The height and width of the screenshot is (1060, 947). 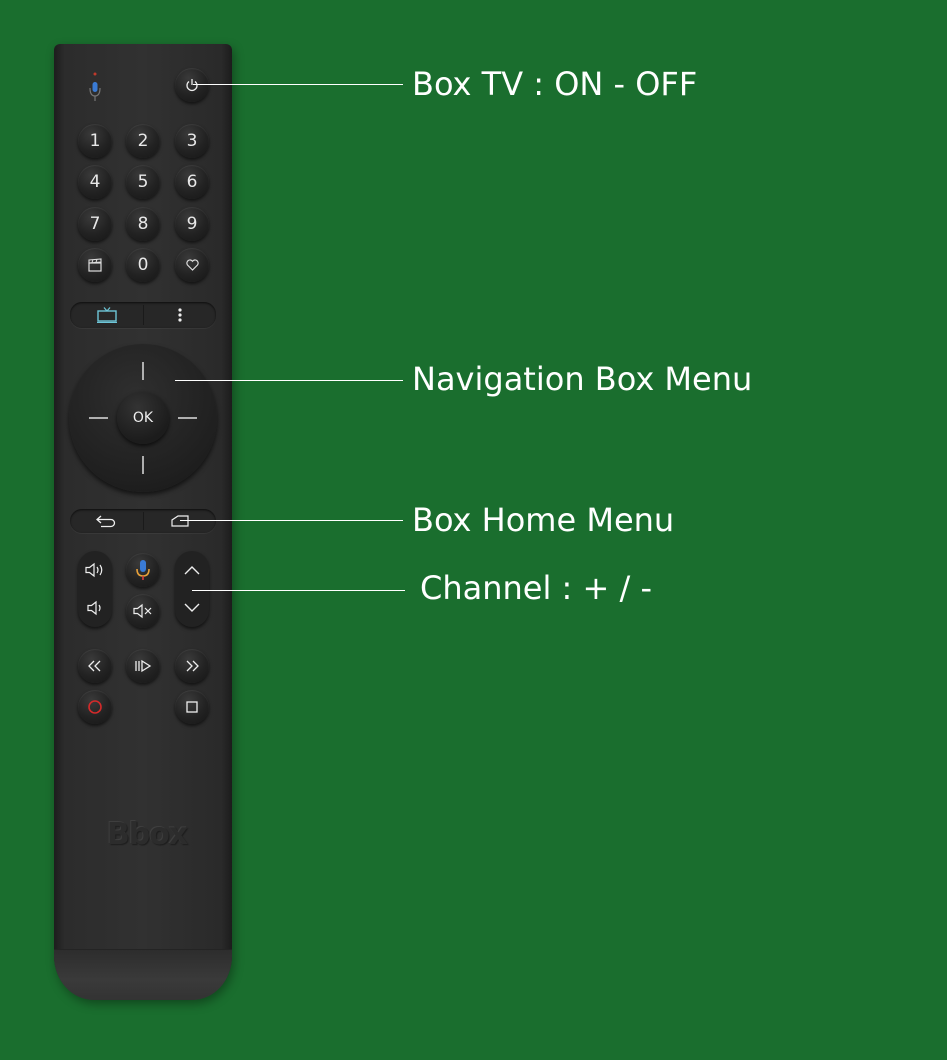 I want to click on power-icon, so click(x=192, y=85).